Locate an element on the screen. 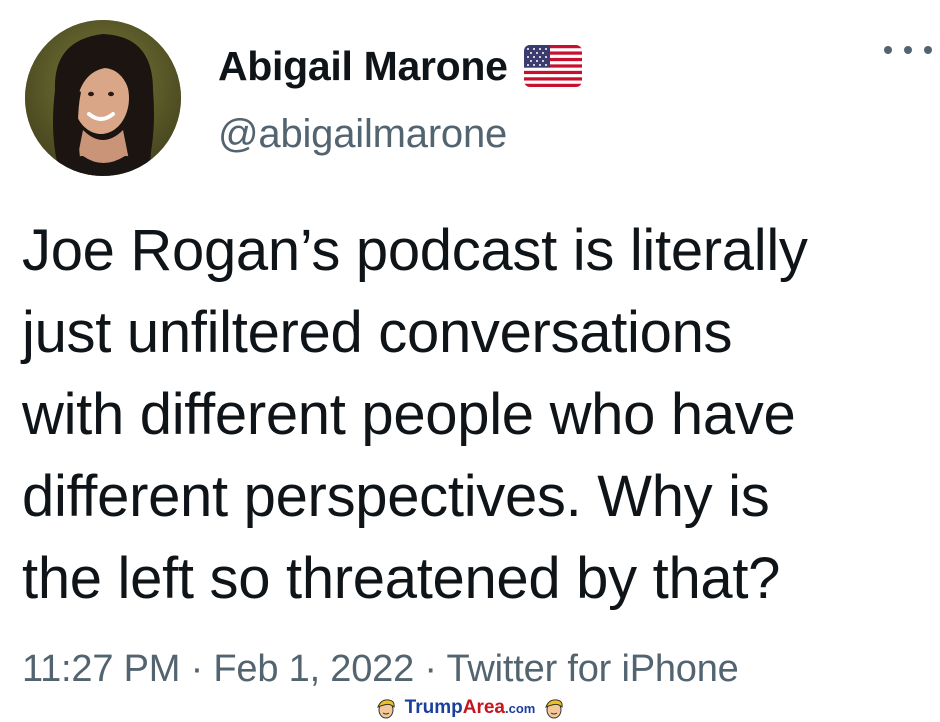 The height and width of the screenshot is (722, 940). tweet-source: Twitter for iPhone is located at coordinates (593, 669).